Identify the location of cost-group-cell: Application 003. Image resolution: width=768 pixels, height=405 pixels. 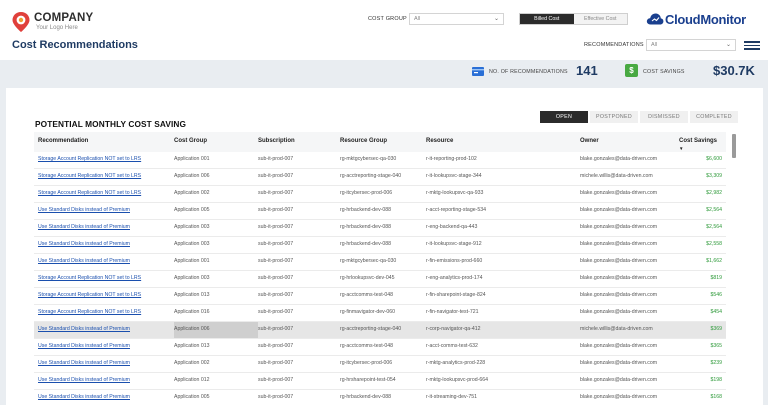
(192, 278).